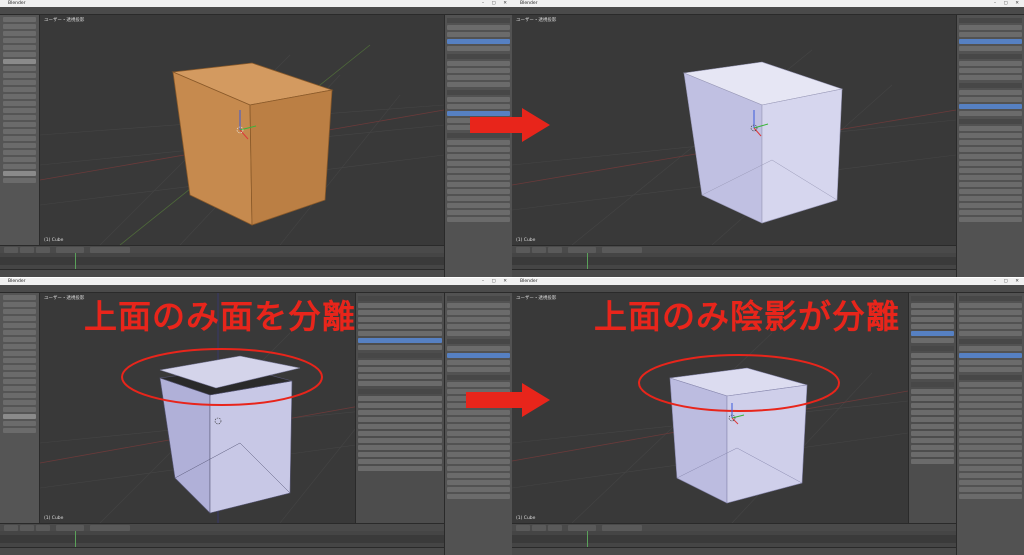 This screenshot has width=1024, height=555. Describe the element at coordinates (496, 3) in the screenshot. I see `window-controls-icon: – ▢ ✕` at that location.